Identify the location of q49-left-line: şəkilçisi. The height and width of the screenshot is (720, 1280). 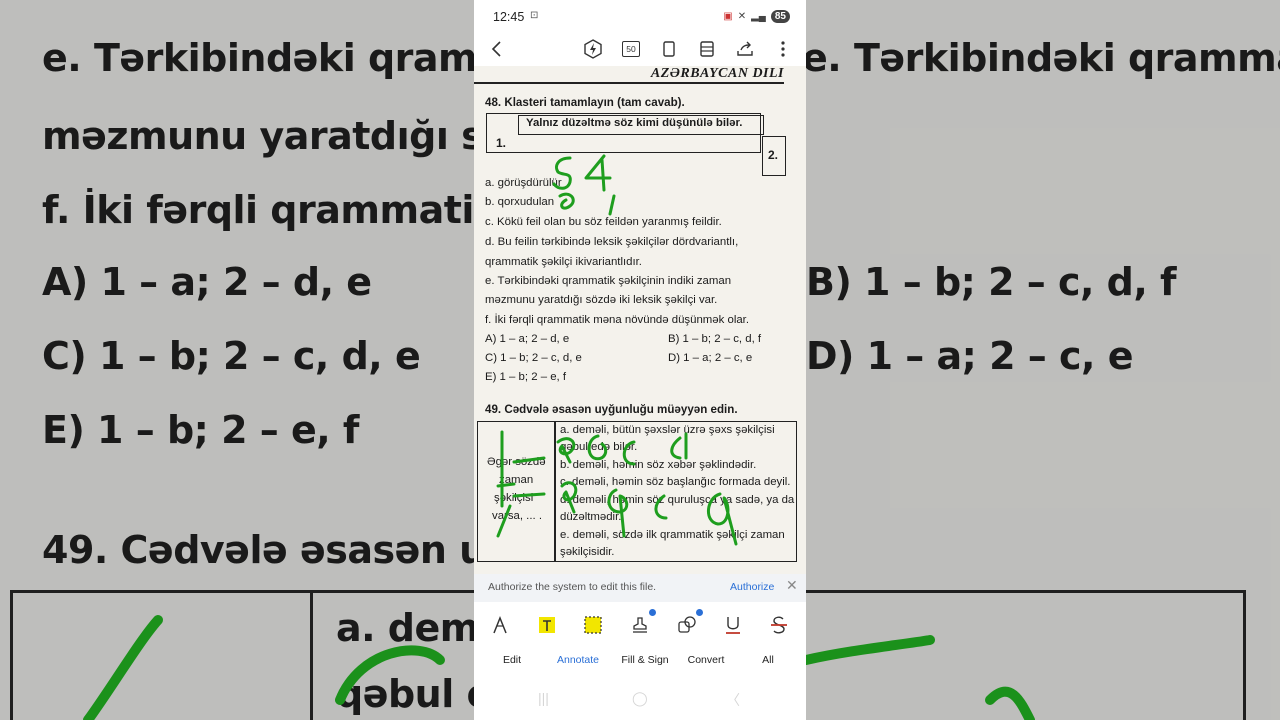
(514, 498).